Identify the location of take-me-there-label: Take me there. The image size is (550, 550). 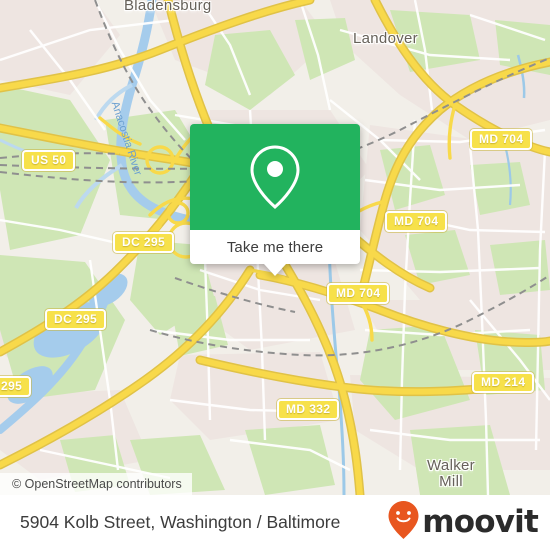
(275, 247).